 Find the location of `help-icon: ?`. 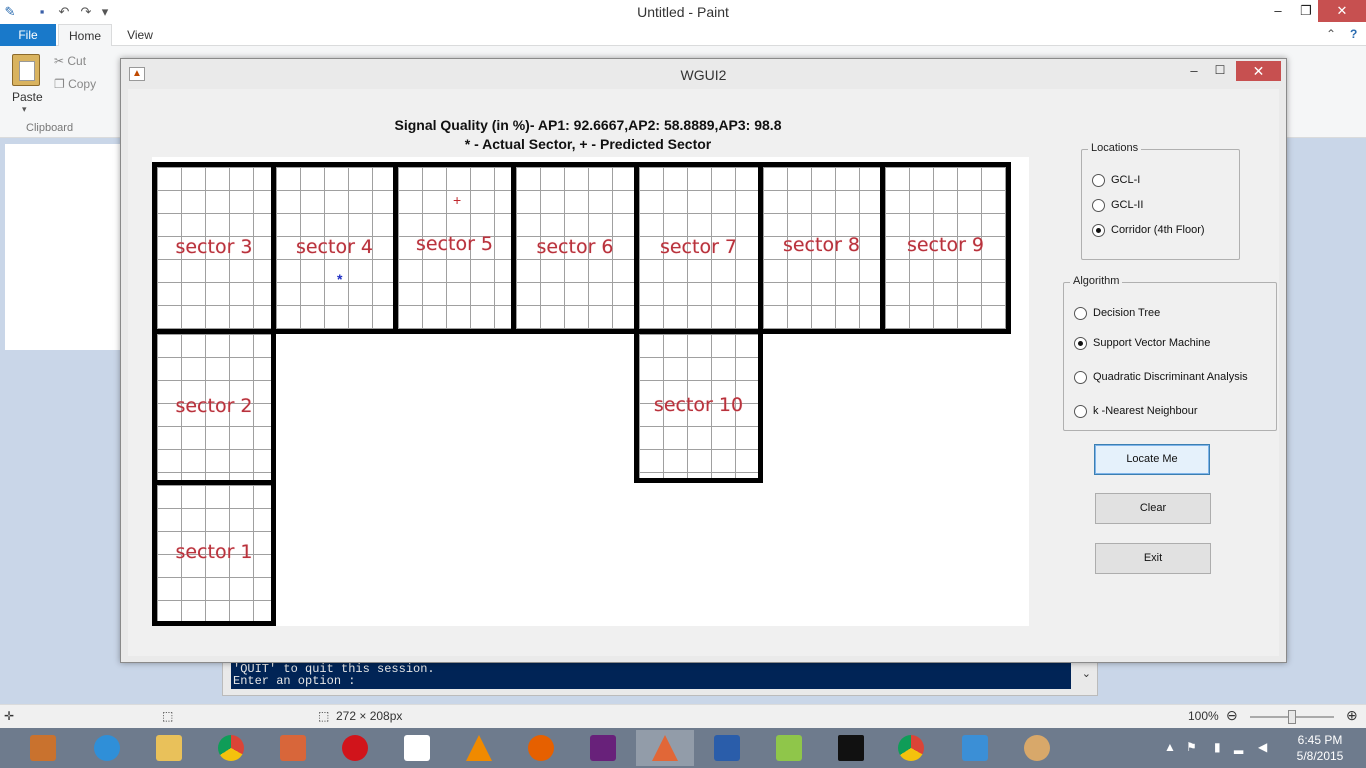

help-icon: ? is located at coordinates (1353, 34).